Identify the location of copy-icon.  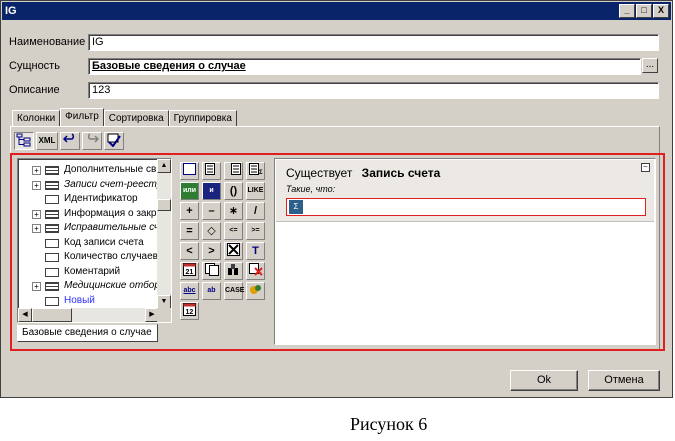
(211, 271).